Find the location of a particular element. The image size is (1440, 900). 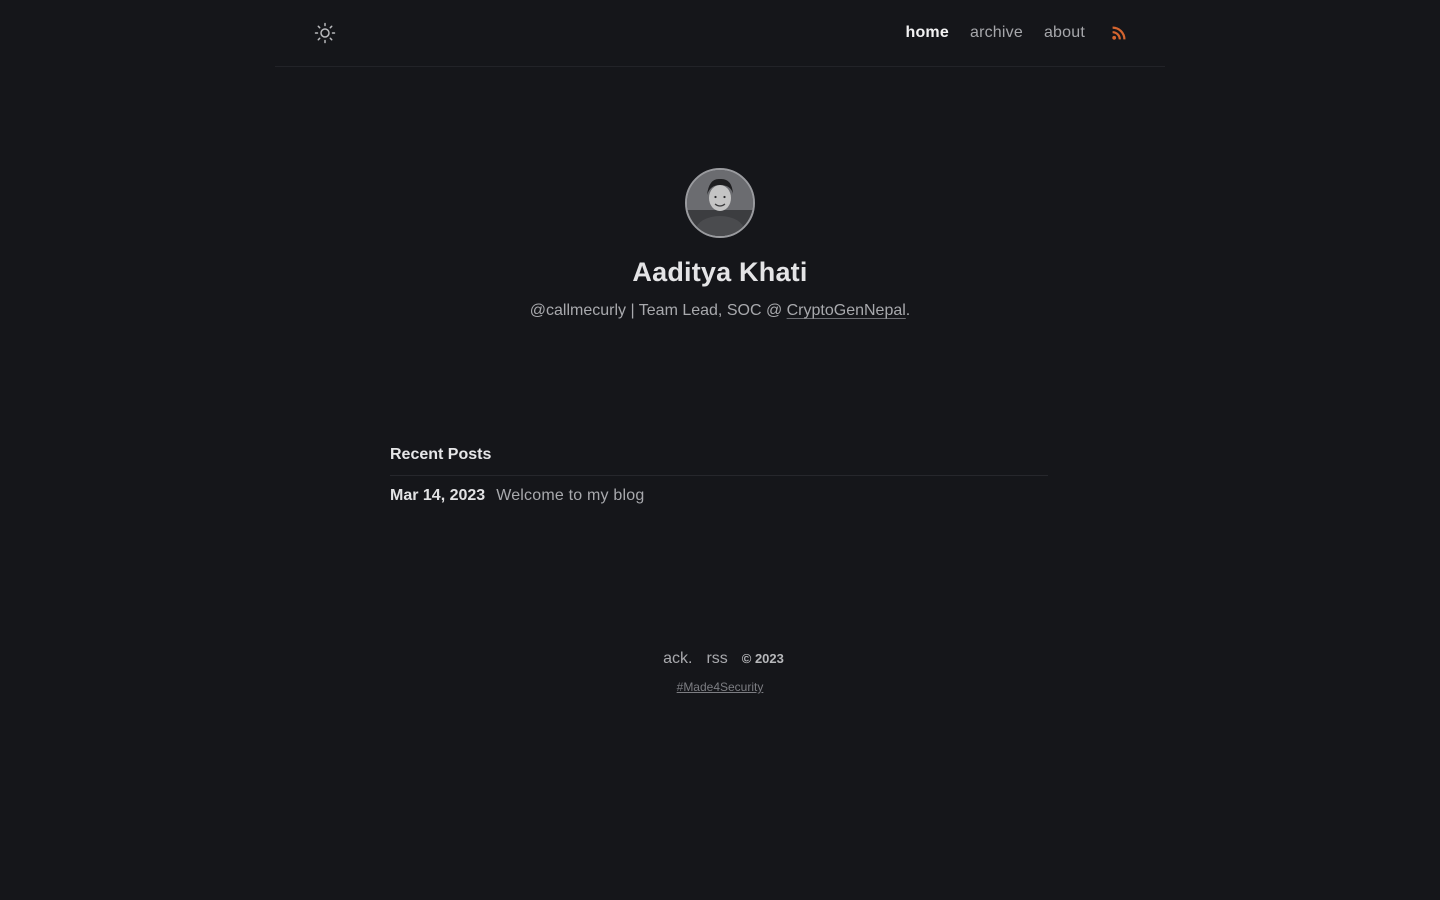

bio-suffix: . is located at coordinates (908, 310).